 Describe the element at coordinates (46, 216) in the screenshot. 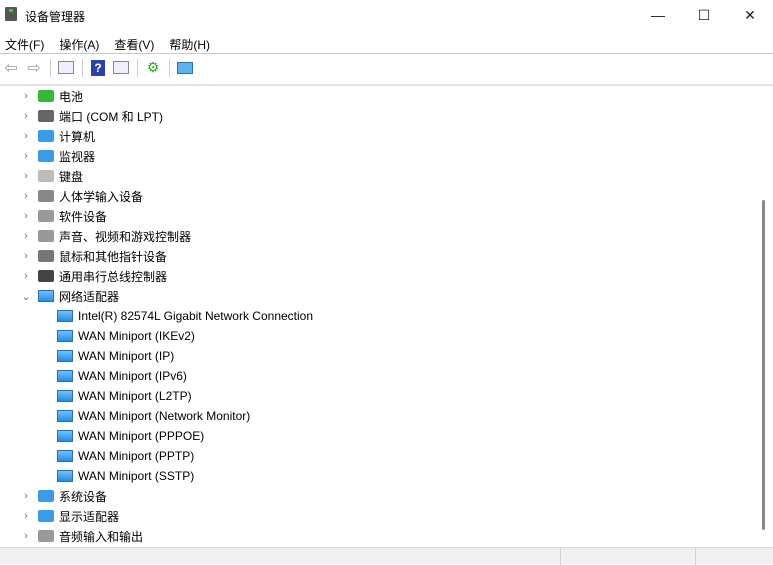

I see `software-device-icon` at that location.